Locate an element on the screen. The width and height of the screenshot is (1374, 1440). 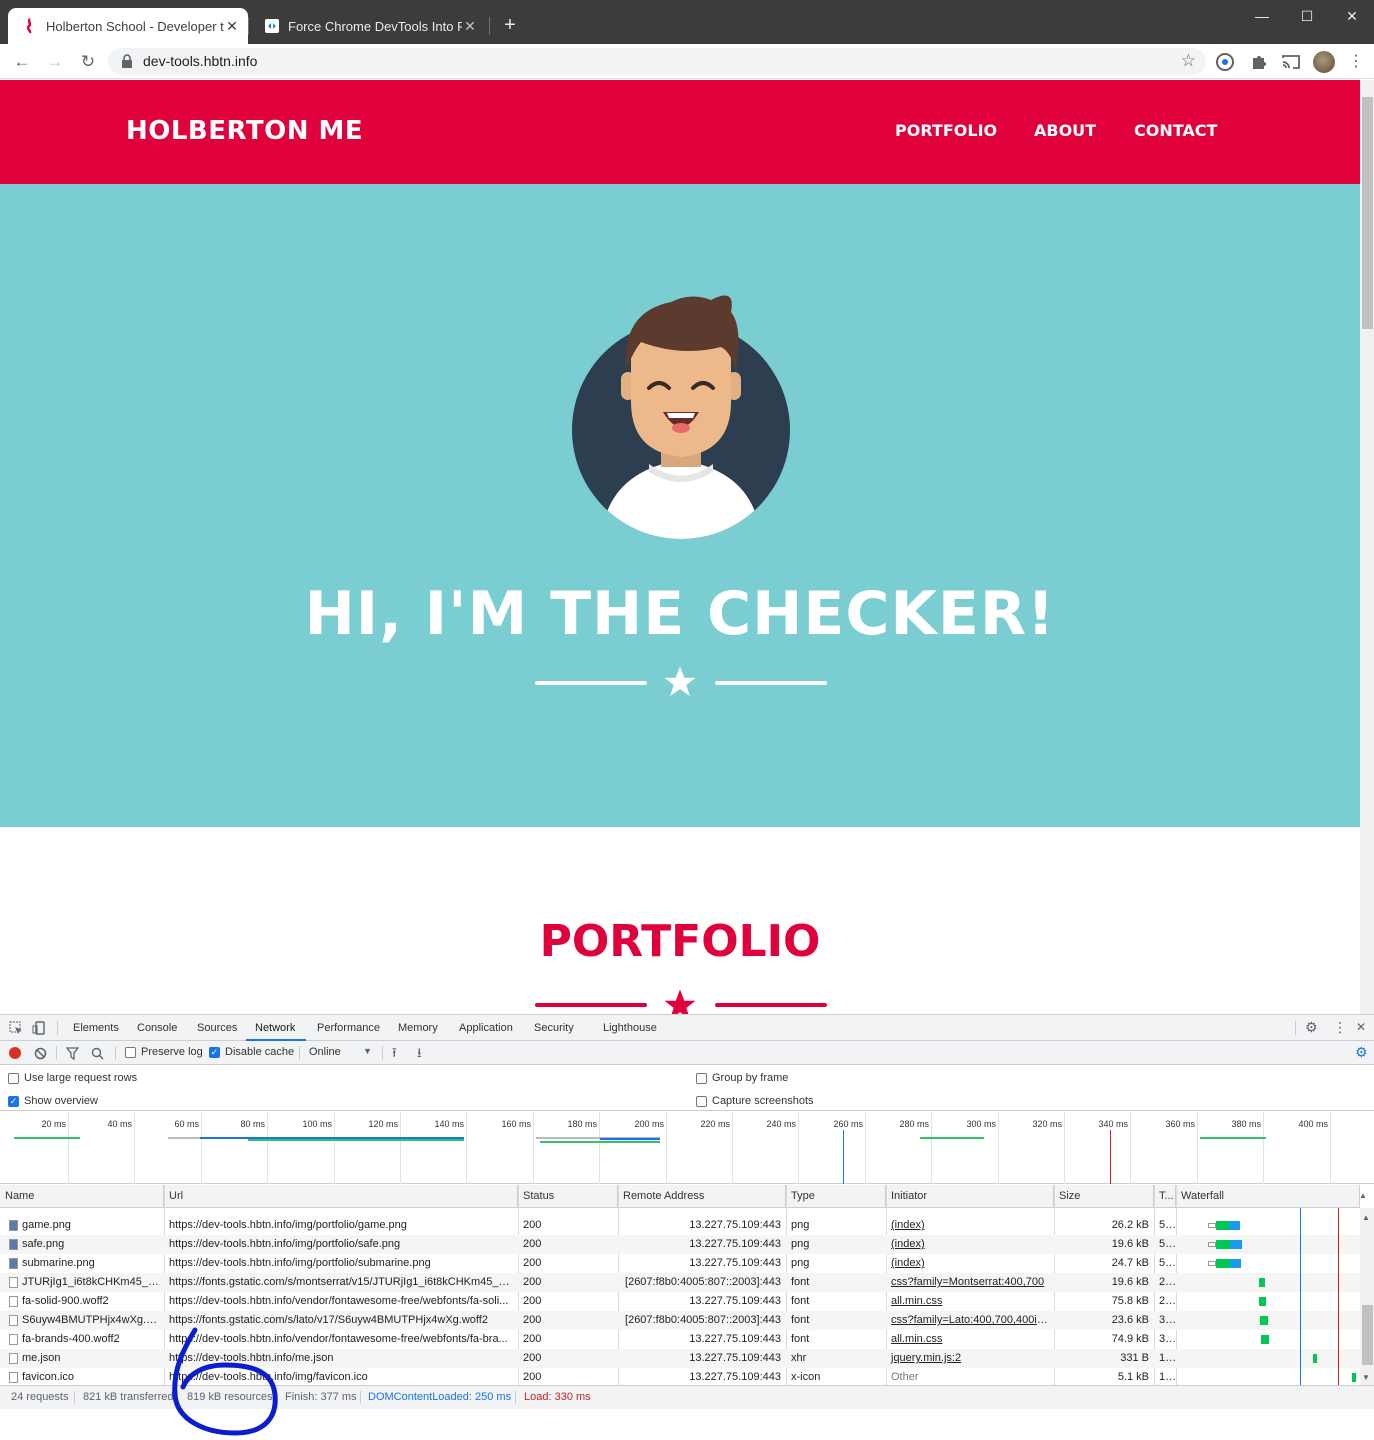
bookmark-star-icon: ☆ is located at coordinates (1188, 61).